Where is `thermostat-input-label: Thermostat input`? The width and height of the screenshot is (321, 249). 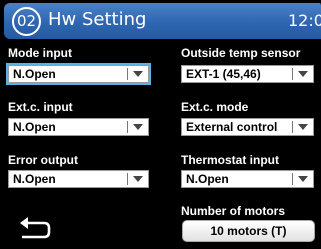 thermostat-input-label: Thermostat input is located at coordinates (230, 160).